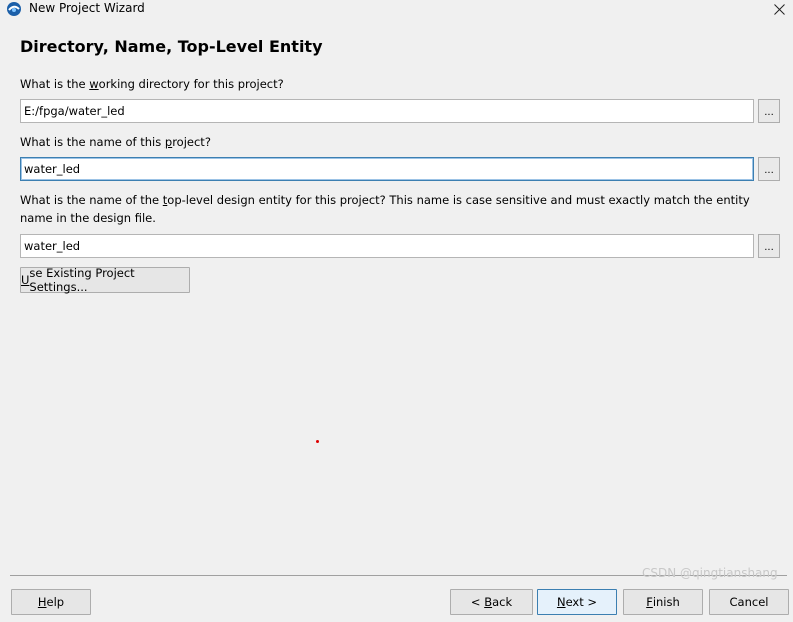 The image size is (793, 622). What do you see at coordinates (51, 602) in the screenshot?
I see `help-button: Help` at bounding box center [51, 602].